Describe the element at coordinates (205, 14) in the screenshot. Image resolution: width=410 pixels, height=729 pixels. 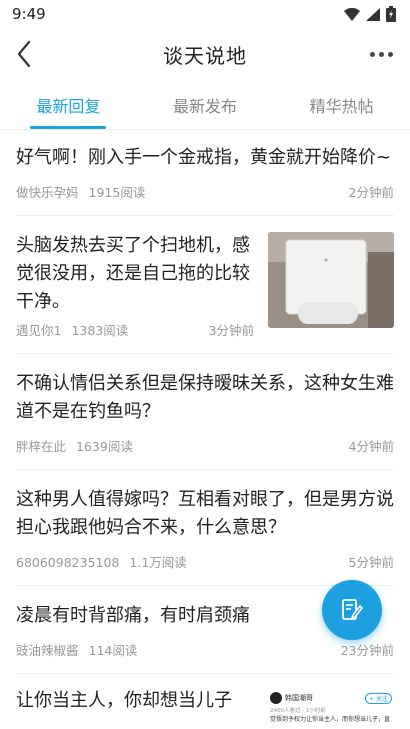
I see `status-bar: 9:49` at that location.